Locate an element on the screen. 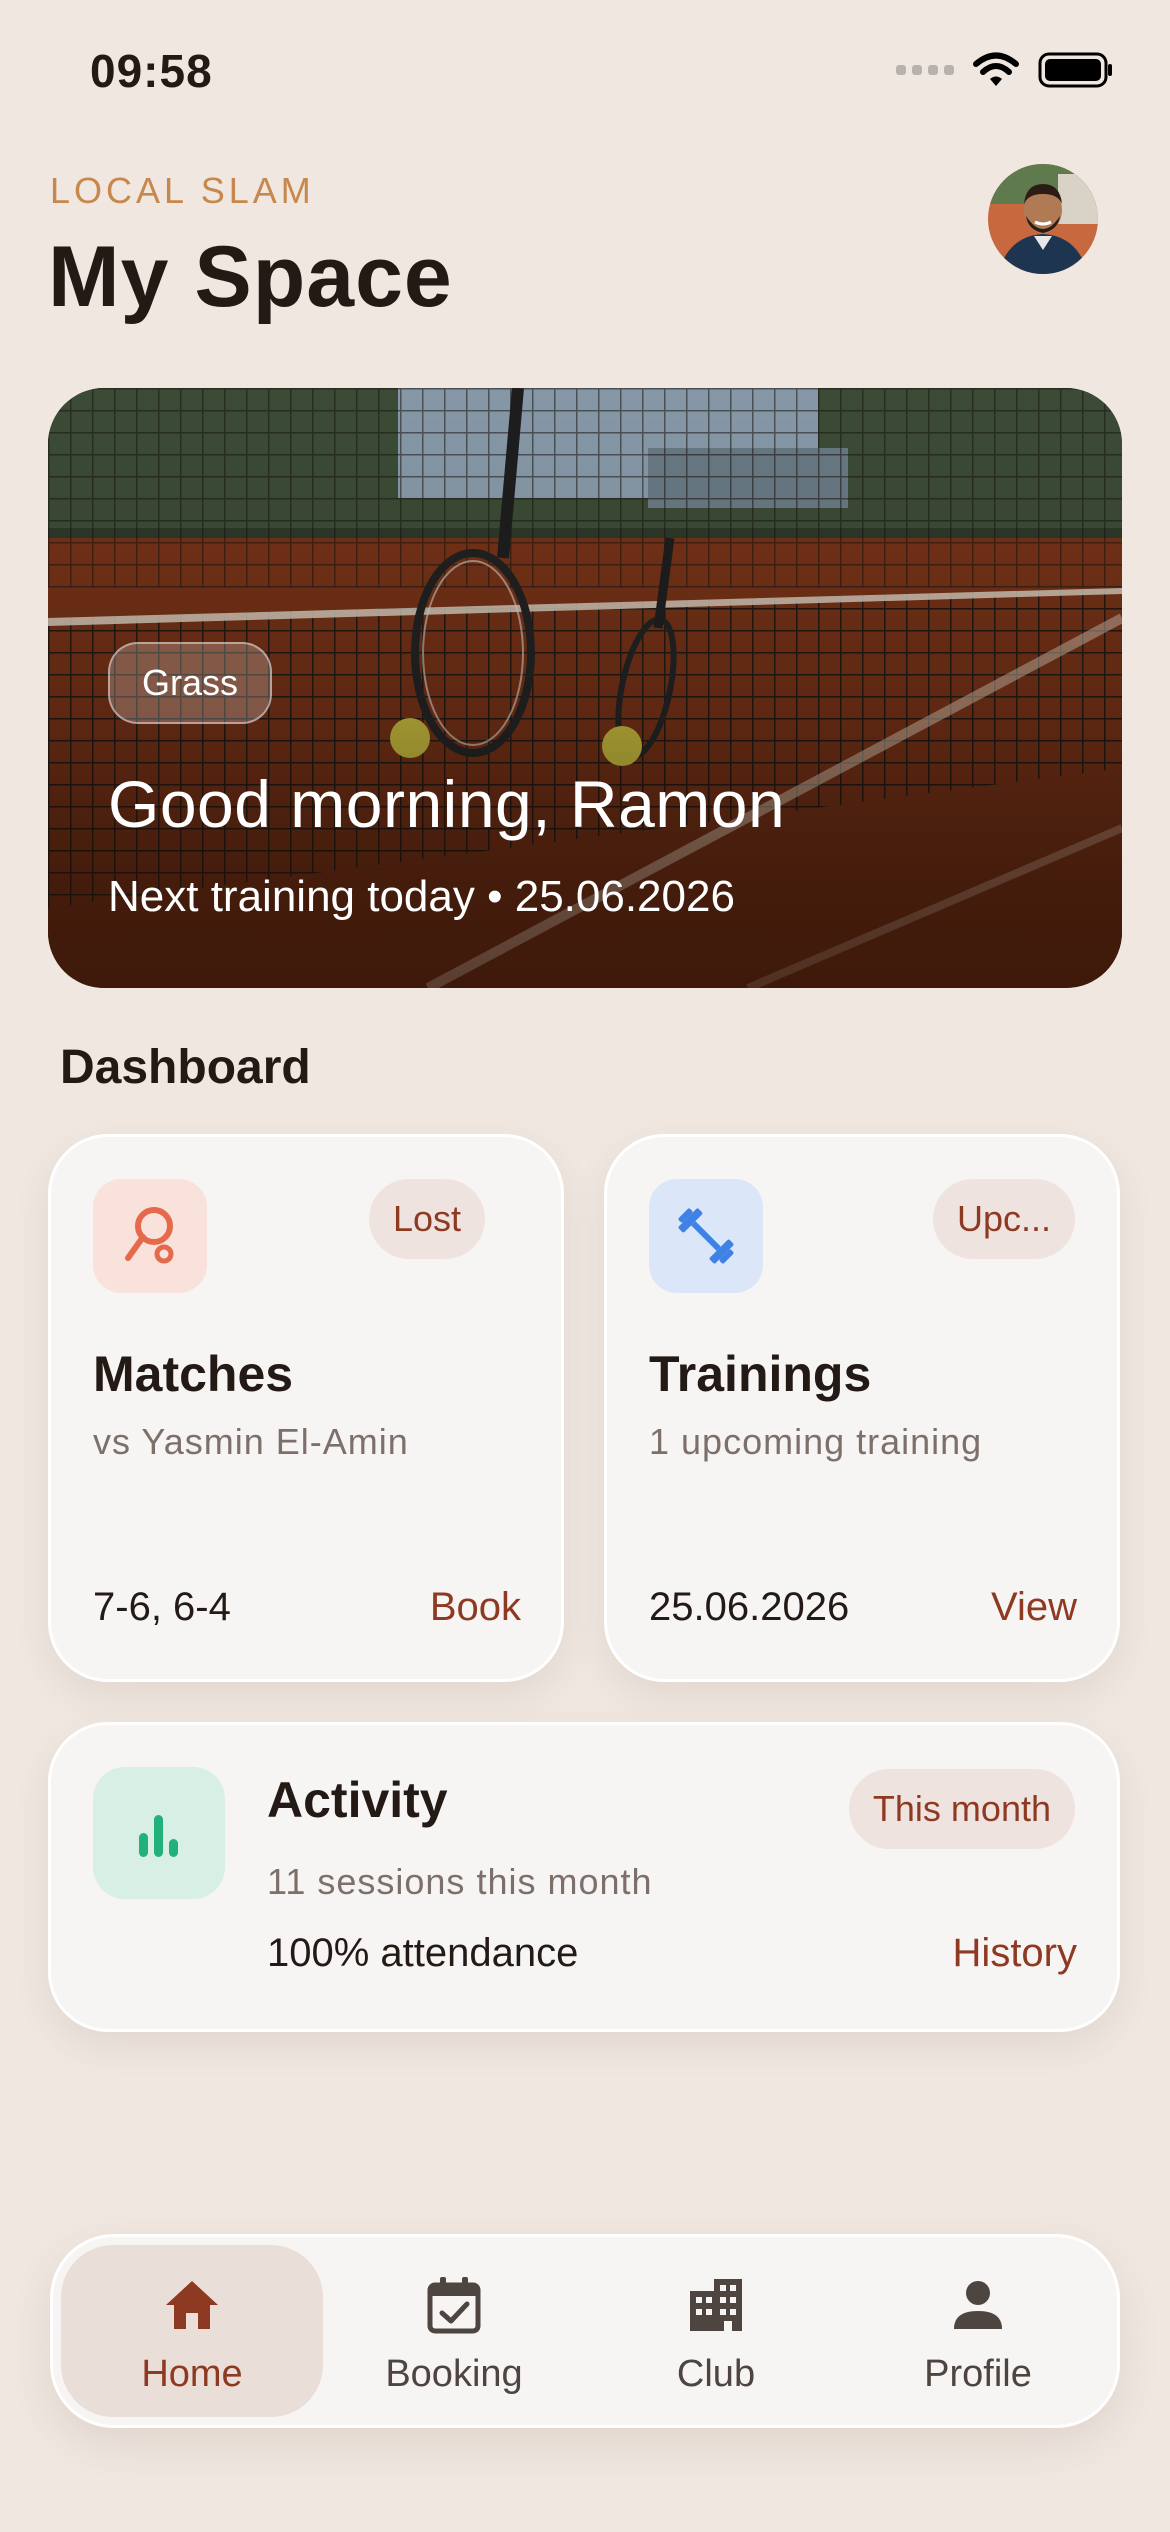 The height and width of the screenshot is (2532, 1170). bar-chart-icon is located at coordinates (159, 1833).